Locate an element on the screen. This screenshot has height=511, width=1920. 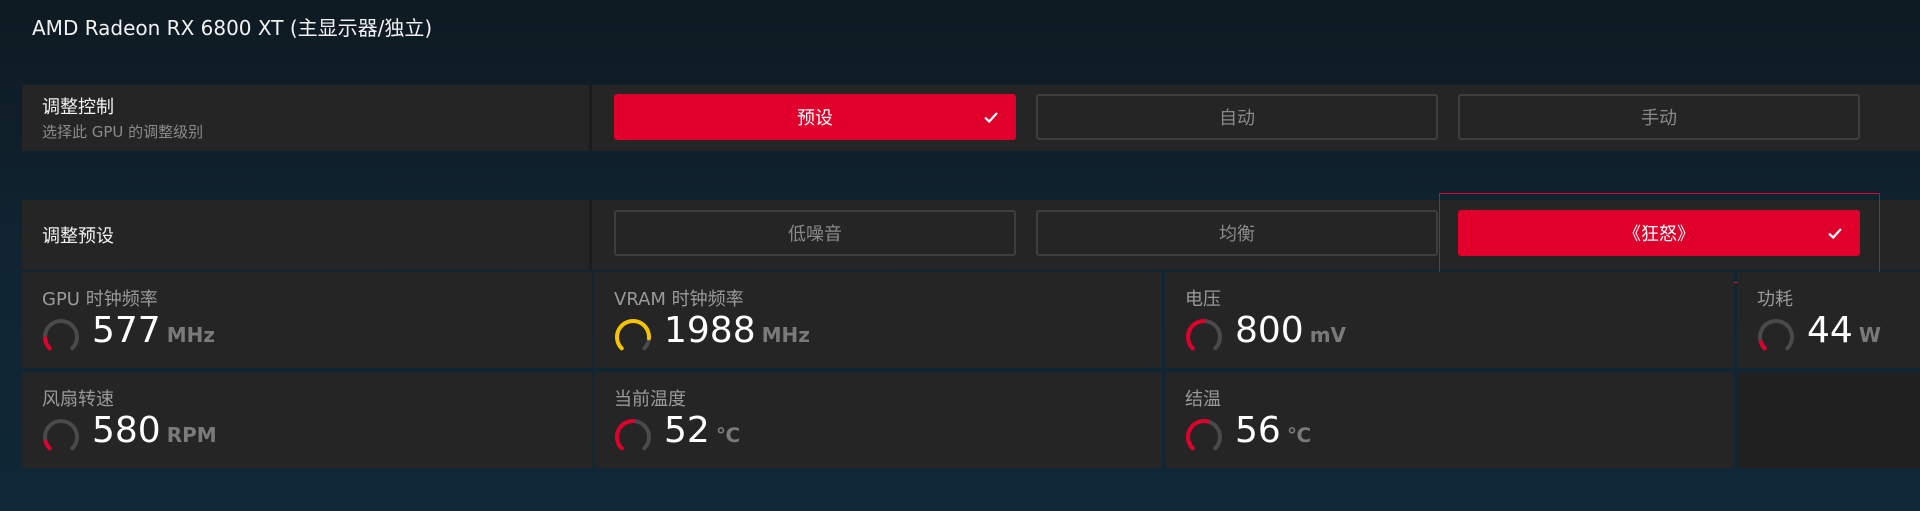
metric-power: 功耗 44 W is located at coordinates (1828, 320).